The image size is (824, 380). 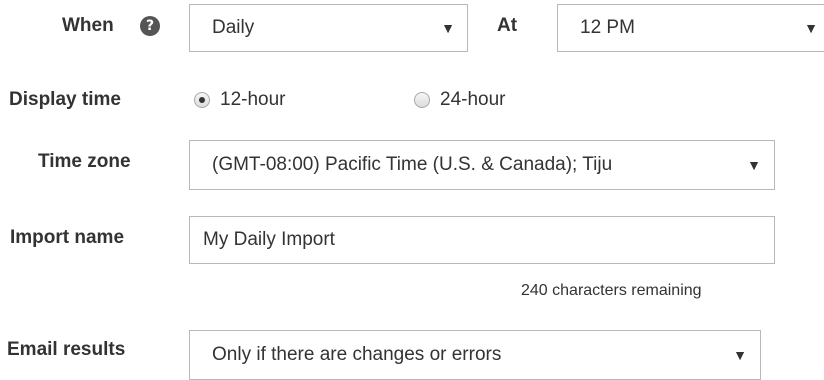 What do you see at coordinates (611, 290) in the screenshot?
I see `characters-remaining-text: 240 characters remaining` at bounding box center [611, 290].